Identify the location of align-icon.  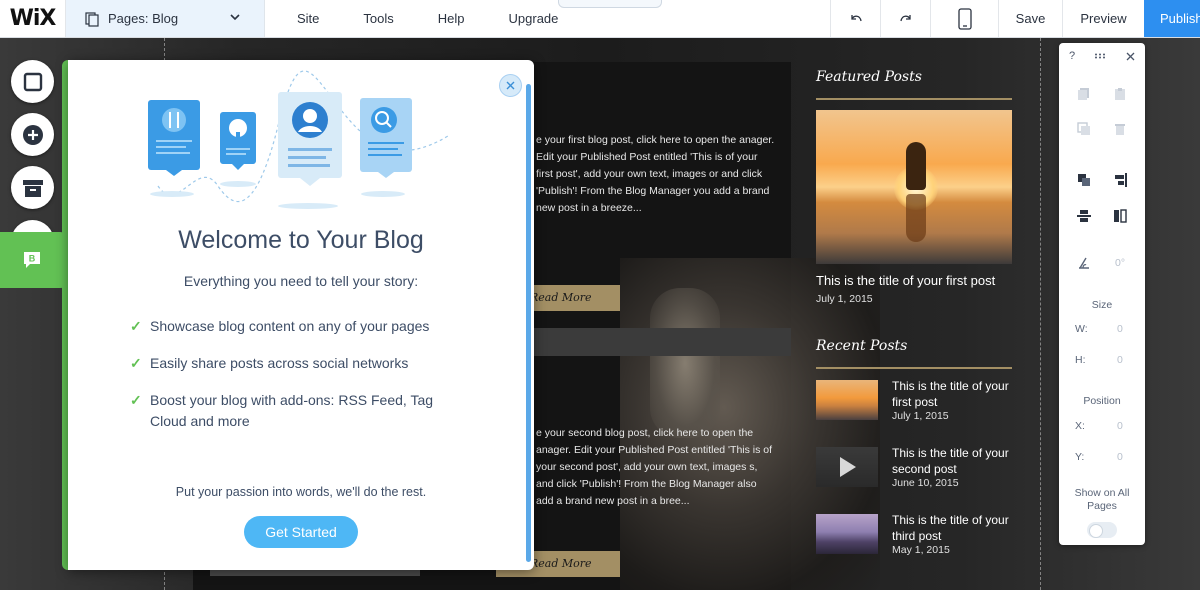
(1120, 180).